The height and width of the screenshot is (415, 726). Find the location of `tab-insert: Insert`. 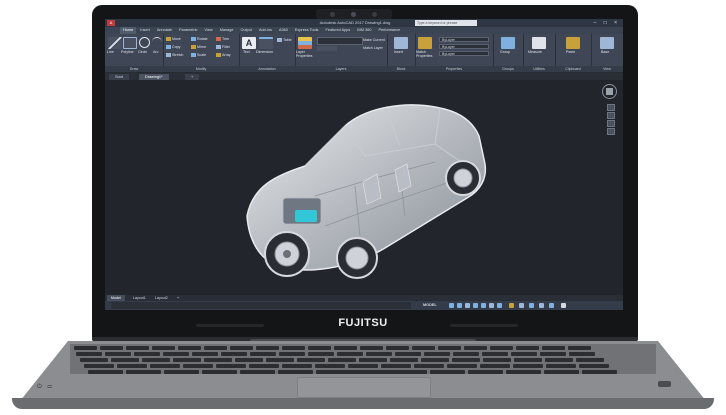

tab-insert: Insert is located at coordinates (145, 30).